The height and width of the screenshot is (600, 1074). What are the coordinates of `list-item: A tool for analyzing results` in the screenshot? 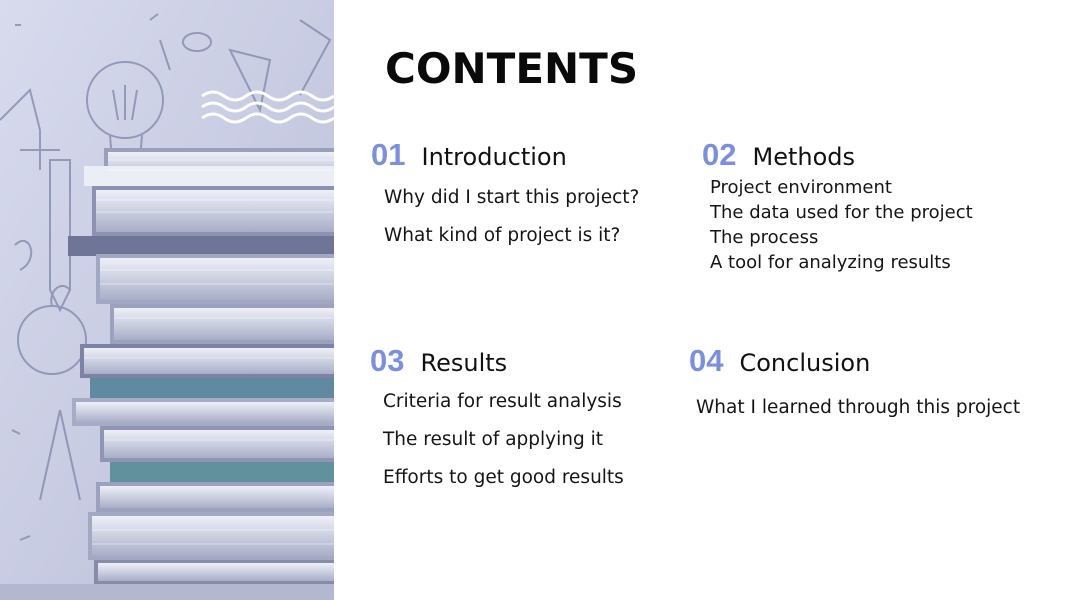 It's located at (830, 262).